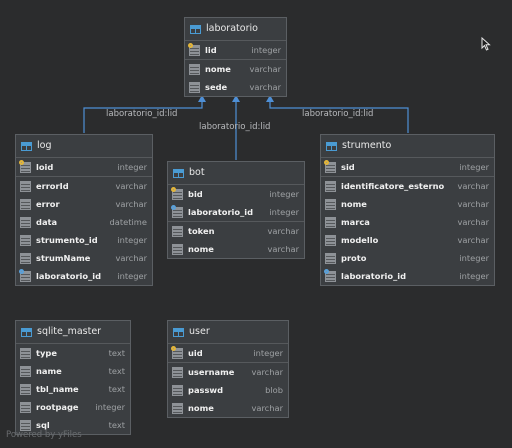 Image resolution: width=512 pixels, height=448 pixels. I want to click on table-header: user, so click(228, 332).